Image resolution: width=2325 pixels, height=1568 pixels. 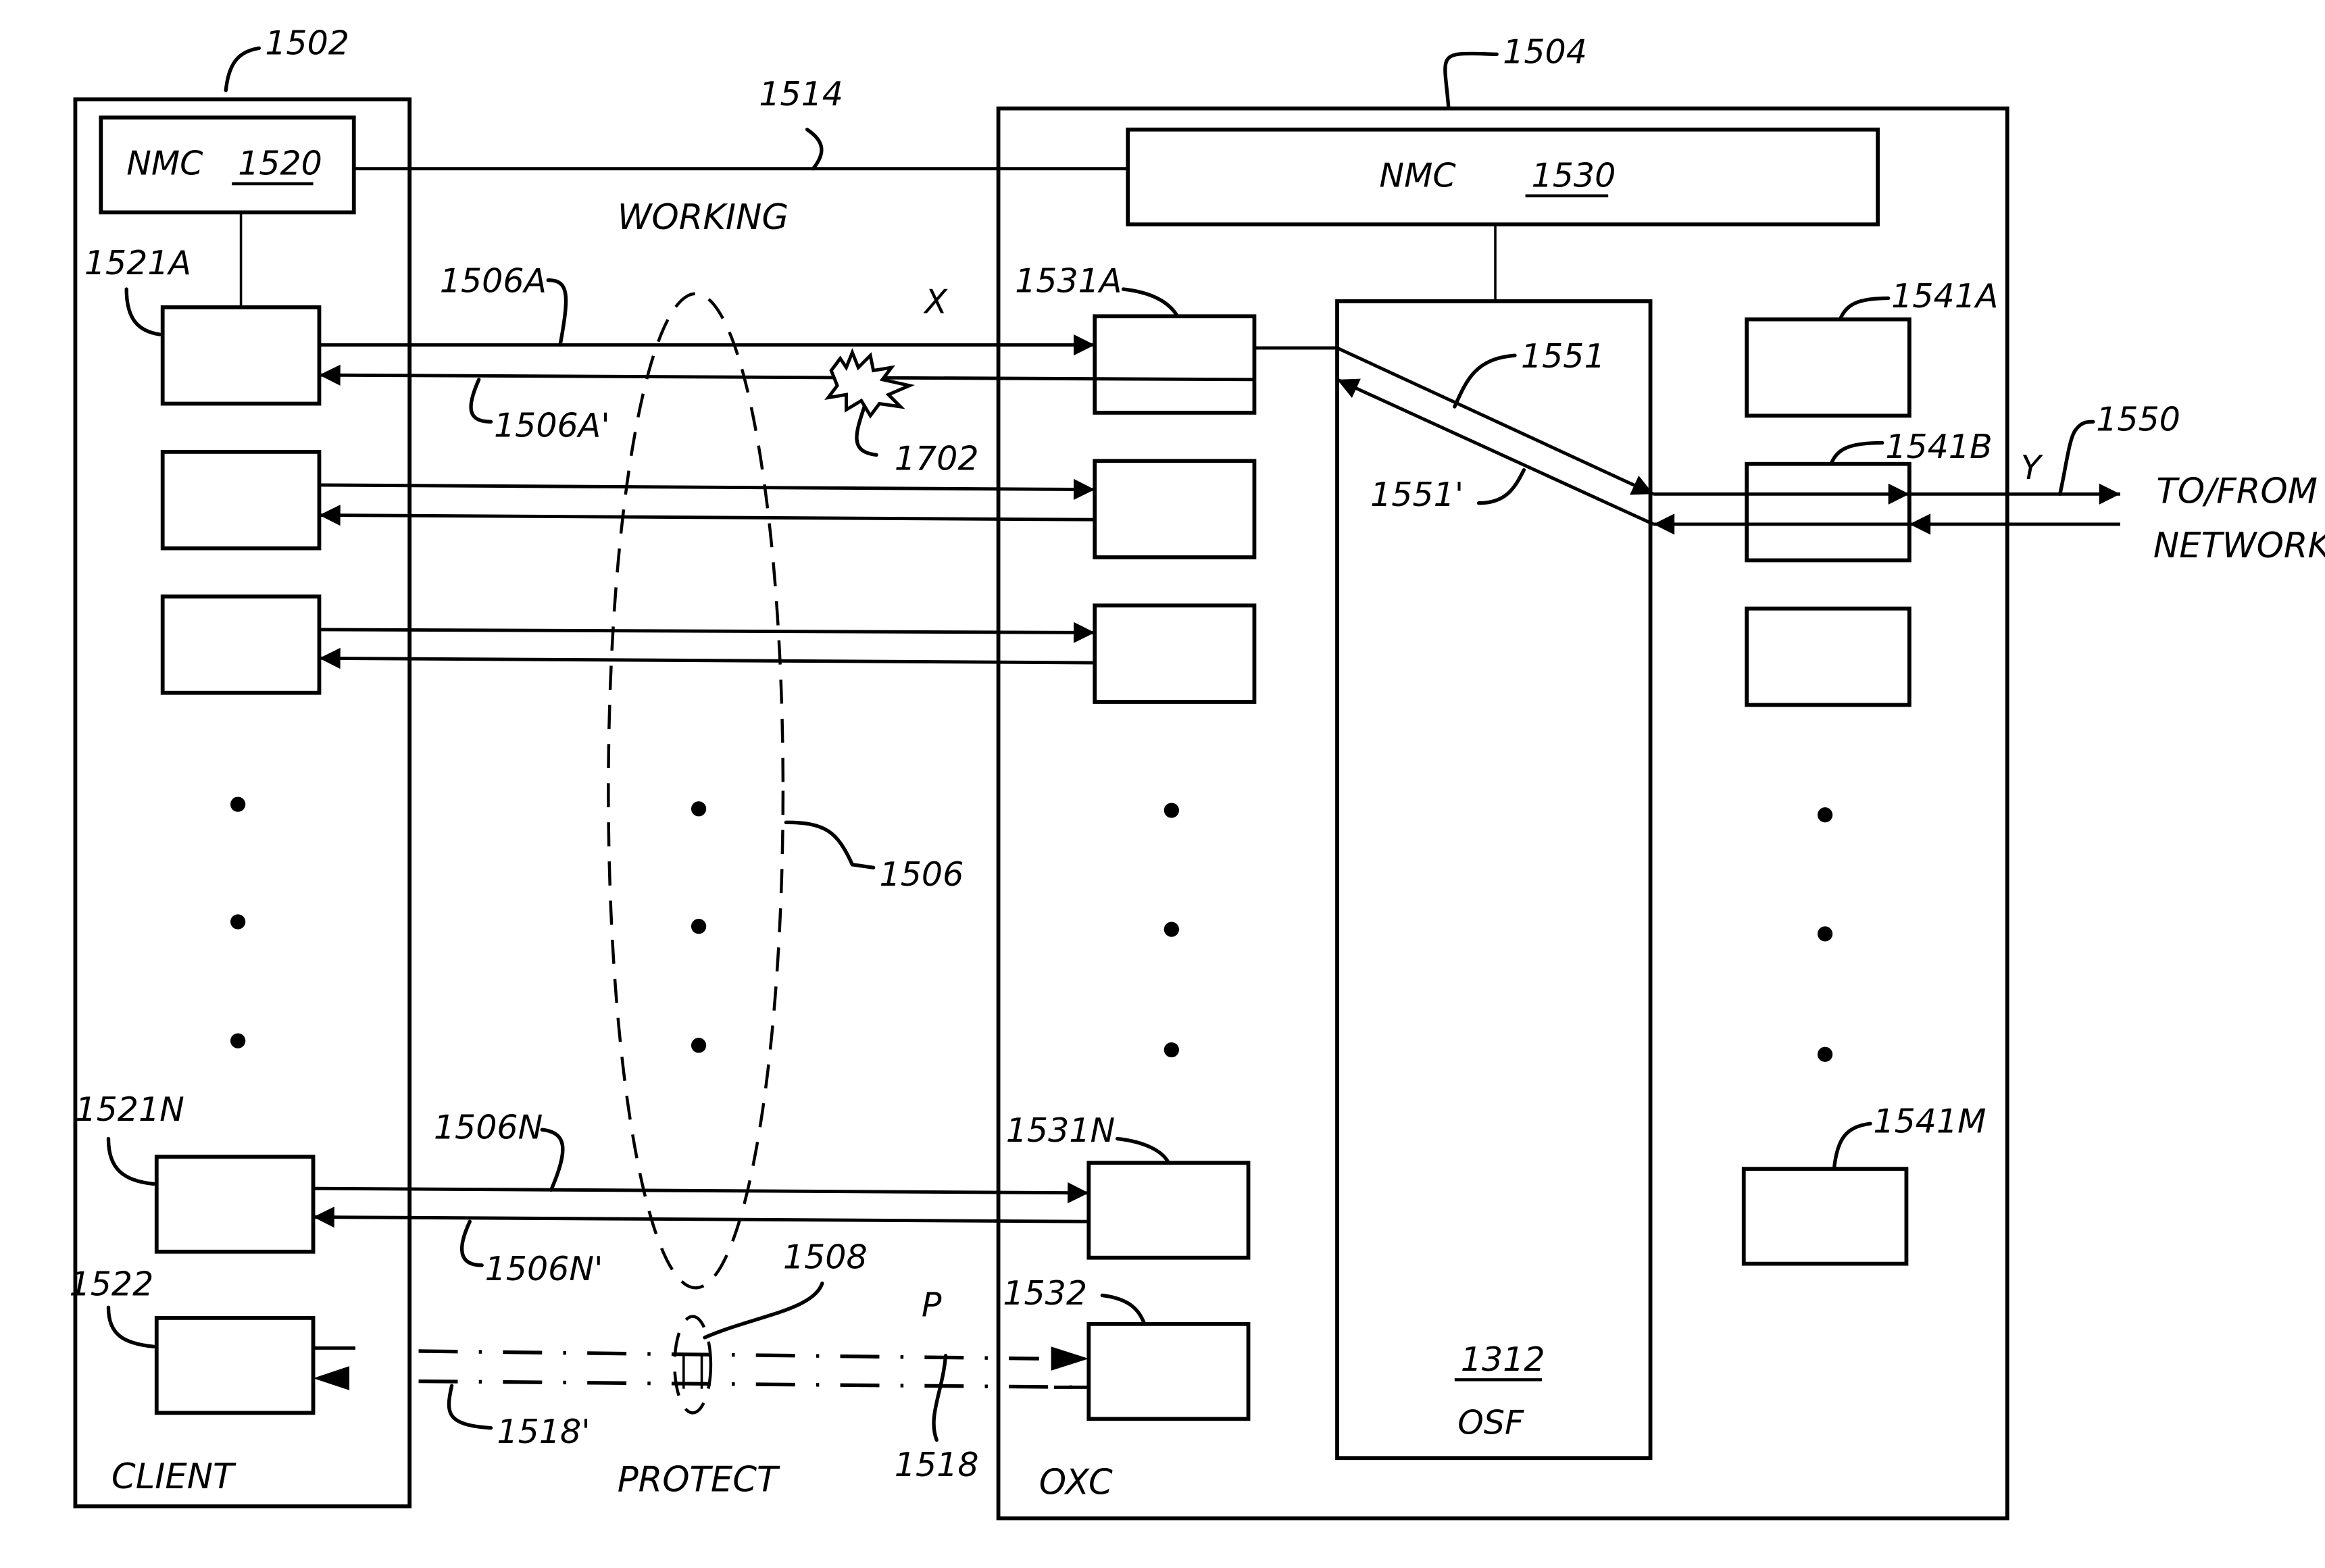 I want to click on client-port-1521a, so click(x=241, y=355).